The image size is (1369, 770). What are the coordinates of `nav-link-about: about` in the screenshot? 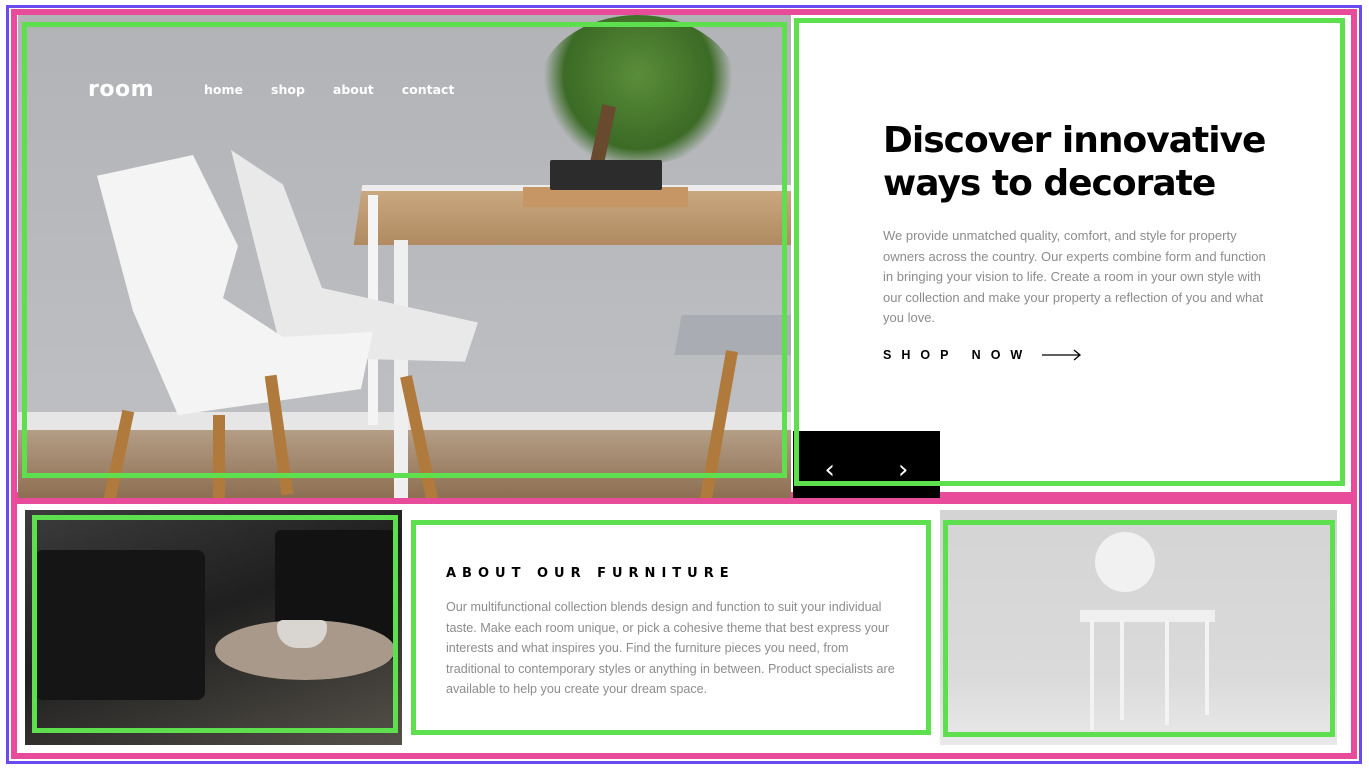 It's located at (353, 89).